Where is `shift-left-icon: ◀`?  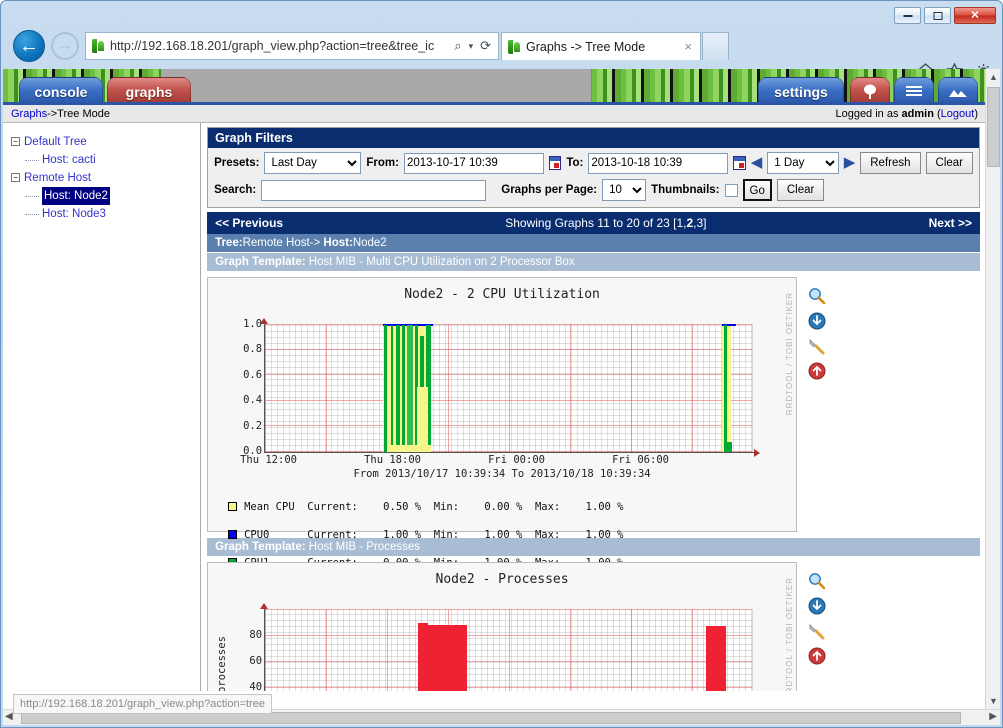 shift-left-icon: ◀ is located at coordinates (757, 162).